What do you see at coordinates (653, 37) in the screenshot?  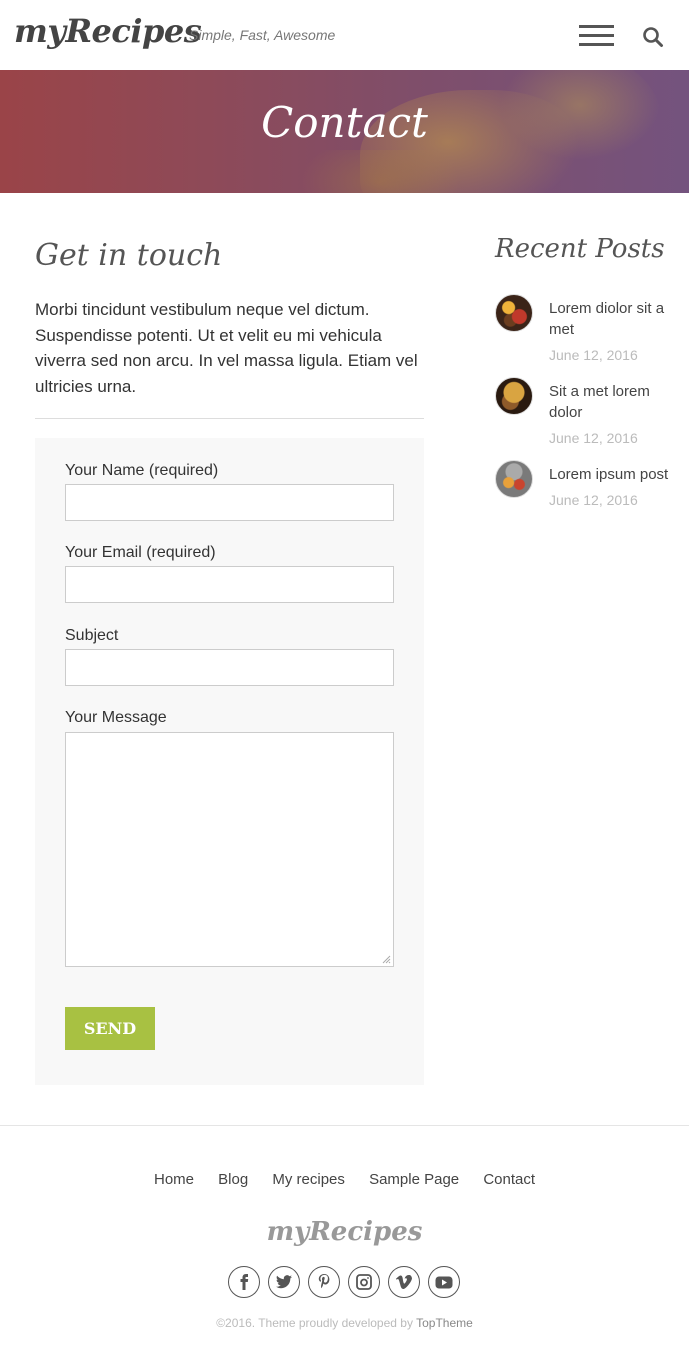 I see `search-icon` at bounding box center [653, 37].